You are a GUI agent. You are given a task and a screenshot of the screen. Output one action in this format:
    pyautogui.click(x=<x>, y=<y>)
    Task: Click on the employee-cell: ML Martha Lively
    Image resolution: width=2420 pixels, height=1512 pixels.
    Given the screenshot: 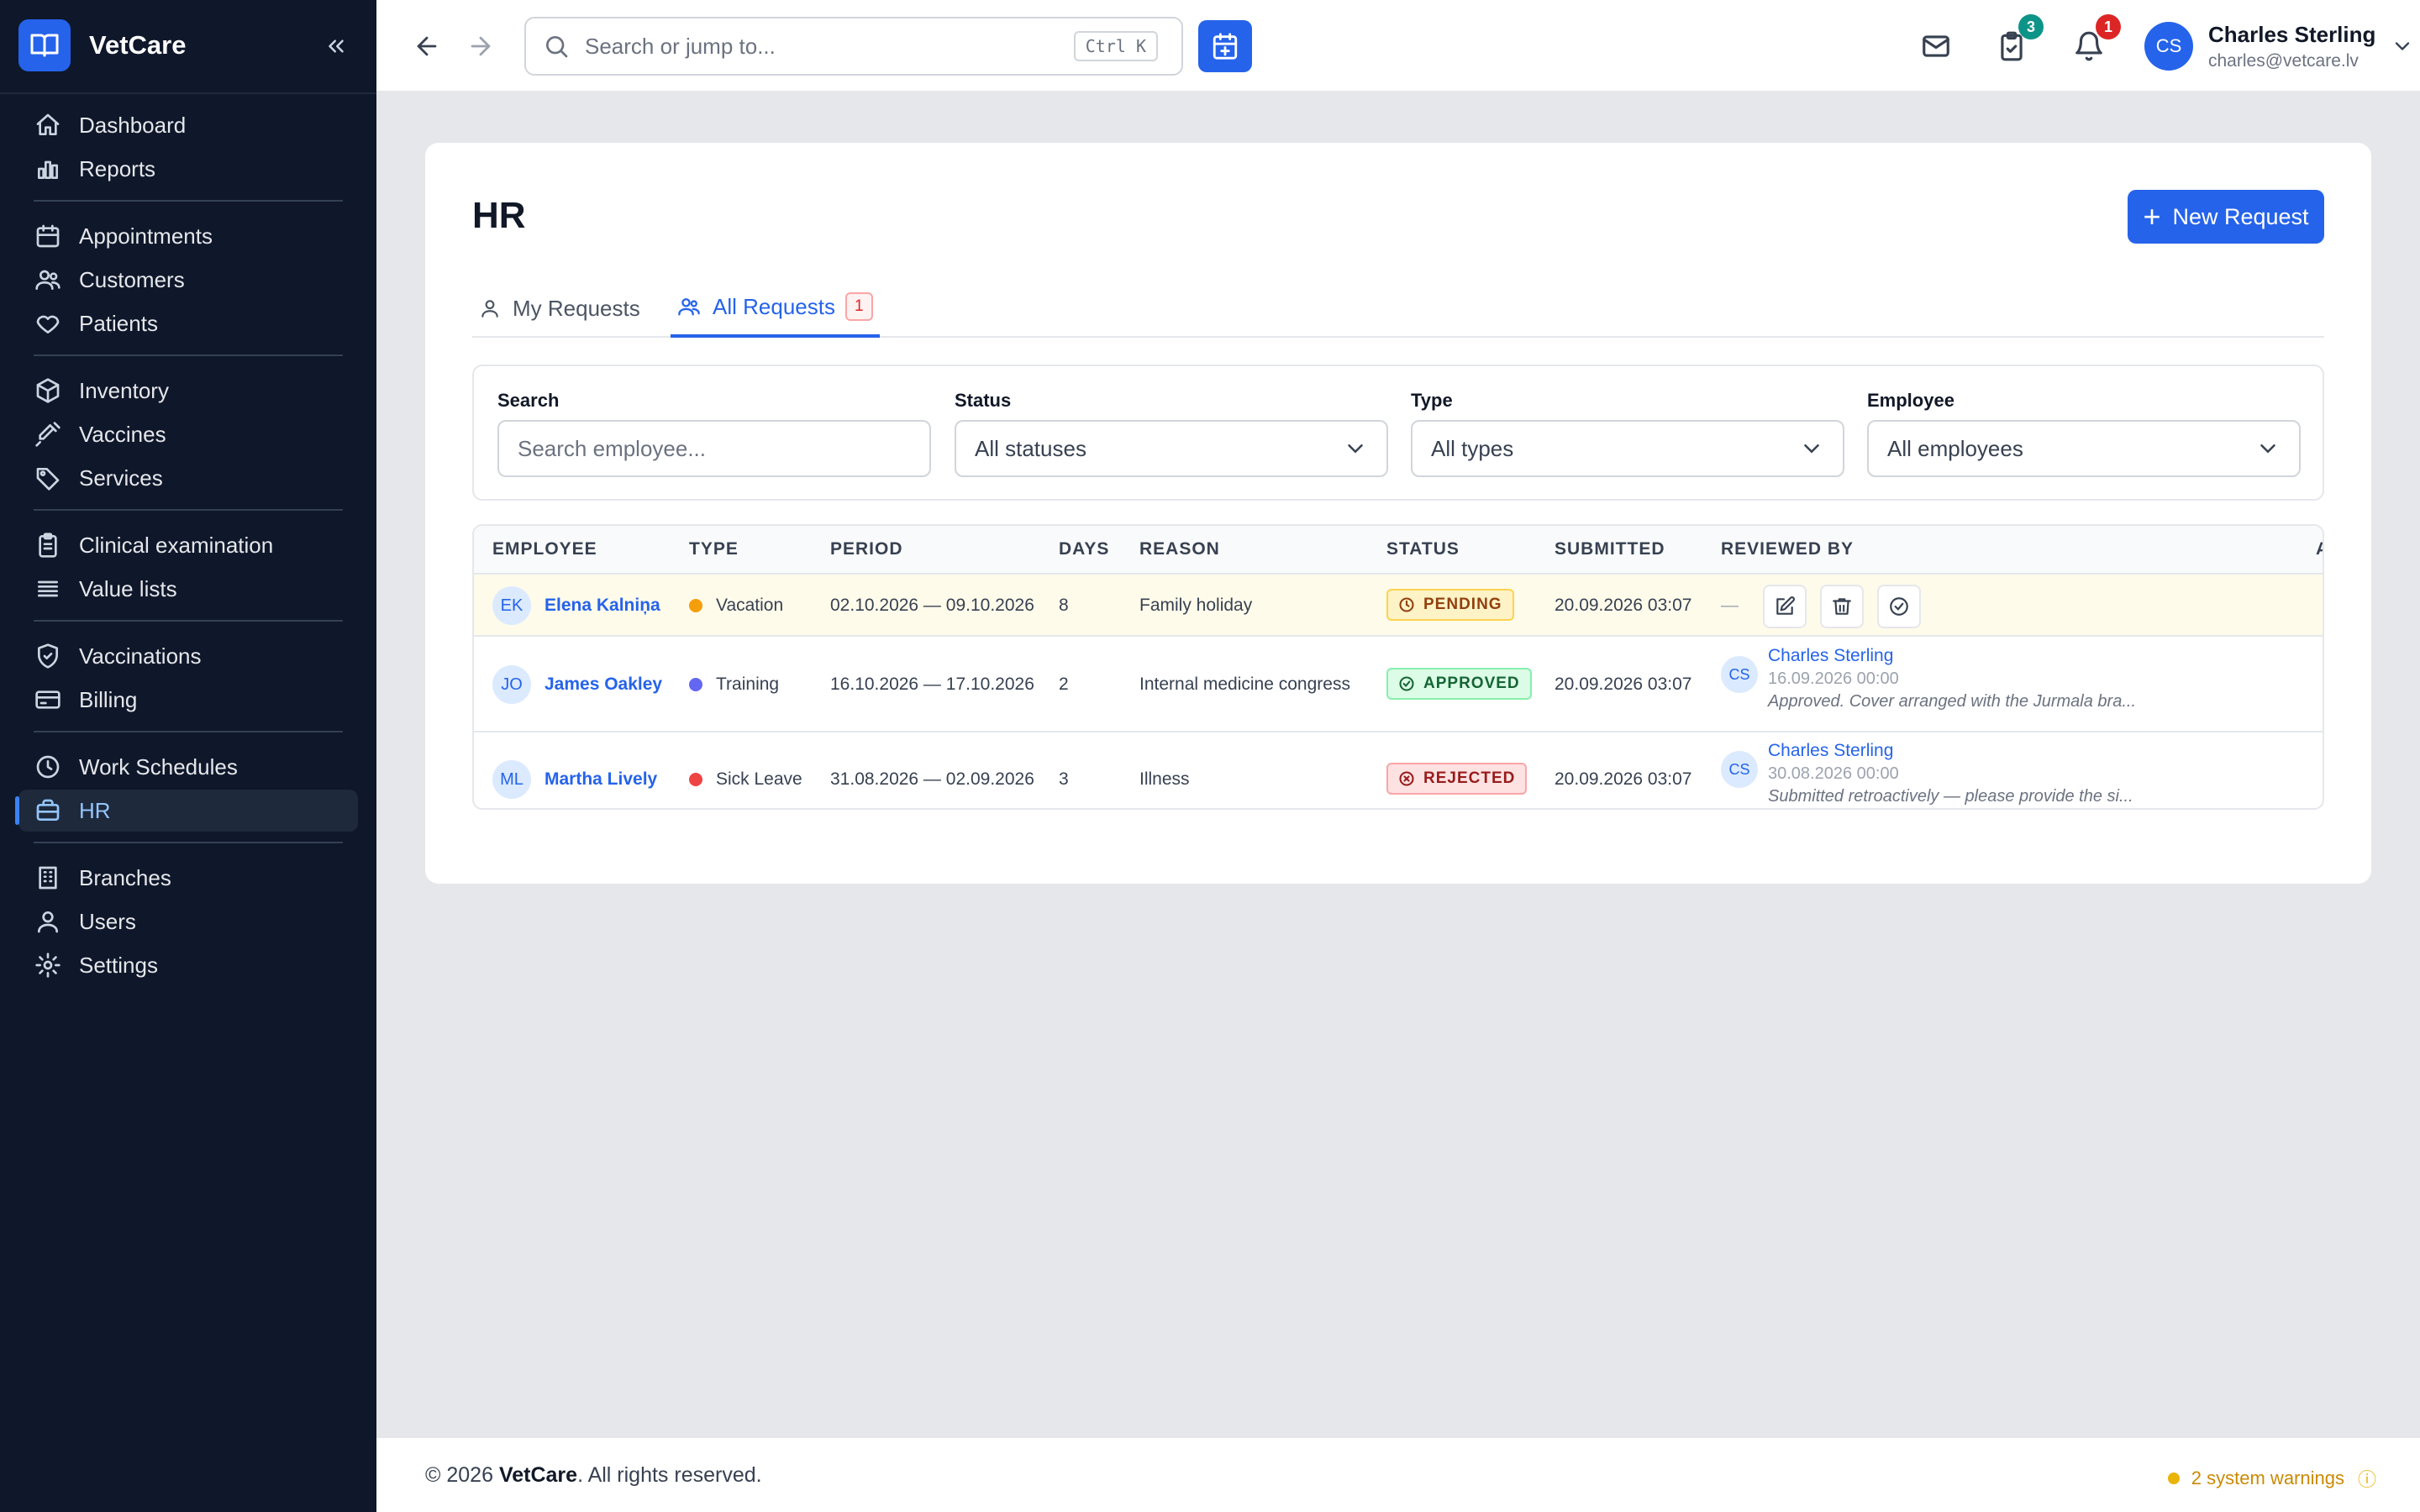 What is the action you would take?
    pyautogui.click(x=574, y=779)
    